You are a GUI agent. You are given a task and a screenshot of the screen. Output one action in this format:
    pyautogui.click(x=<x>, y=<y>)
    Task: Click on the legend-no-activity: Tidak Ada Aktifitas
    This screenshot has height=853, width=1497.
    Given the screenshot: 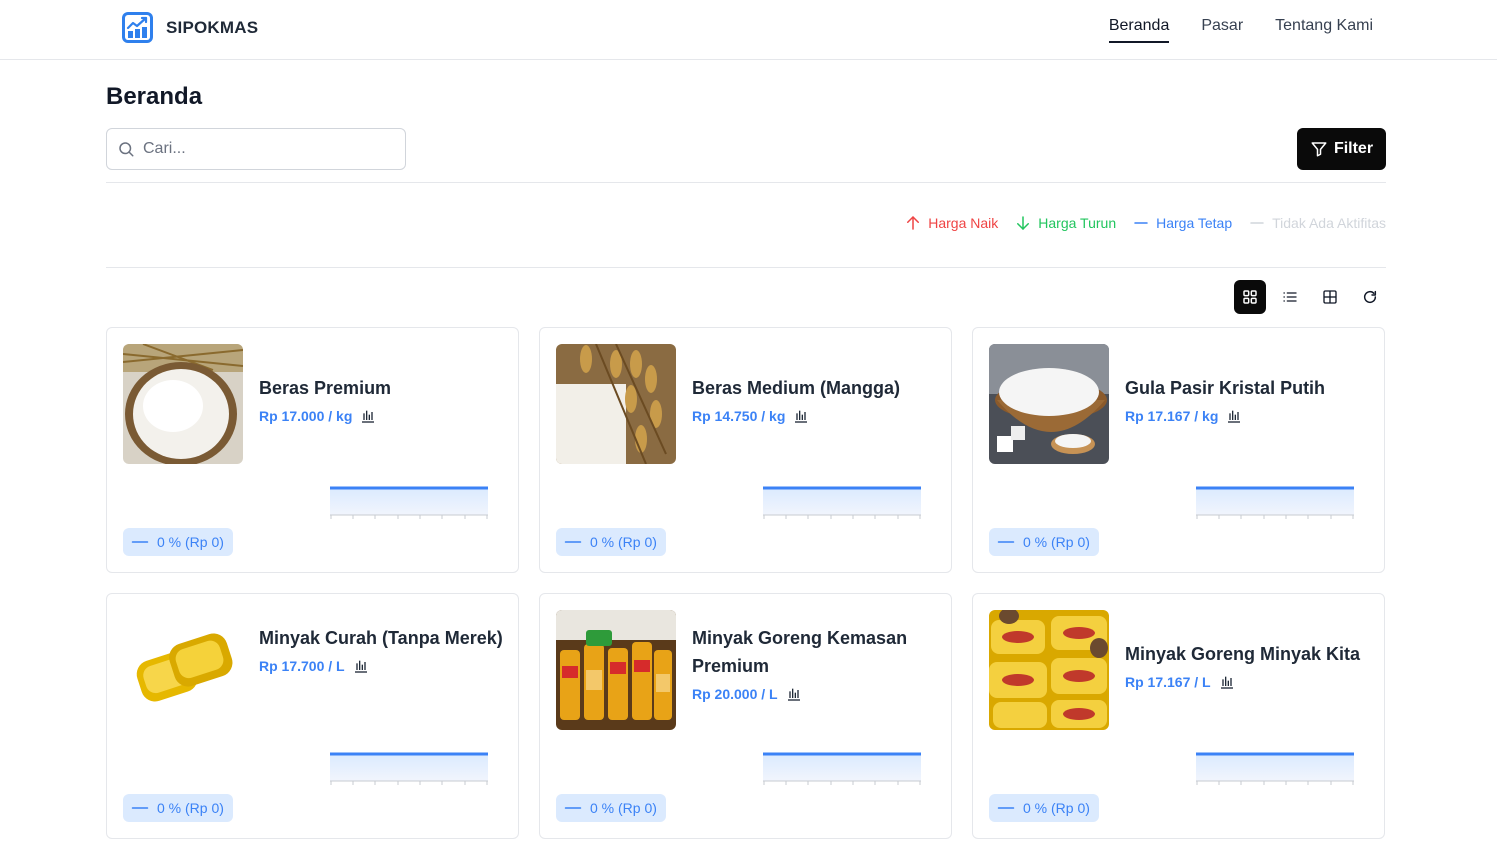 What is the action you would take?
    pyautogui.click(x=1317, y=223)
    